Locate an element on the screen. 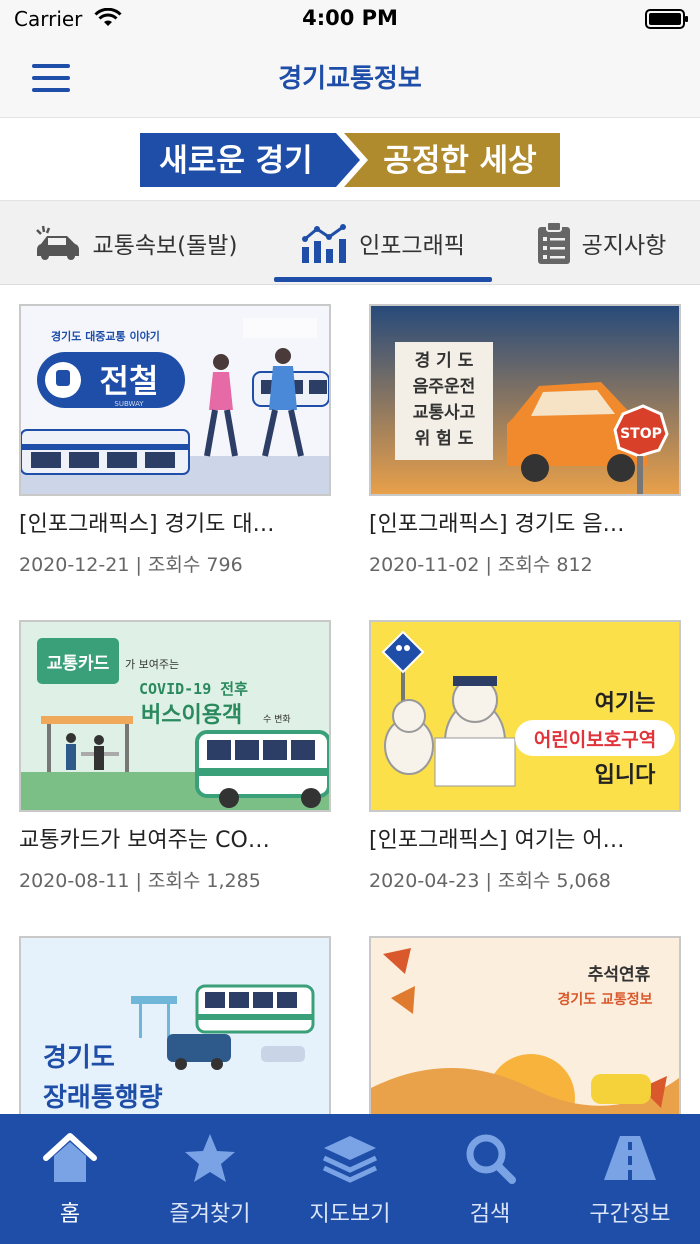 The width and height of the screenshot is (700, 1244). card-meta: 2020-11-02 | 조회수 812 is located at coordinates (481, 565).